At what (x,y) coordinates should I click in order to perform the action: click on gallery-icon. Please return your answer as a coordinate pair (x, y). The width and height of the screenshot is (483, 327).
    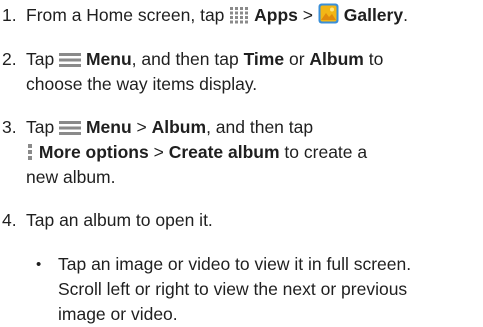
    Looking at the image, I should click on (328, 13).